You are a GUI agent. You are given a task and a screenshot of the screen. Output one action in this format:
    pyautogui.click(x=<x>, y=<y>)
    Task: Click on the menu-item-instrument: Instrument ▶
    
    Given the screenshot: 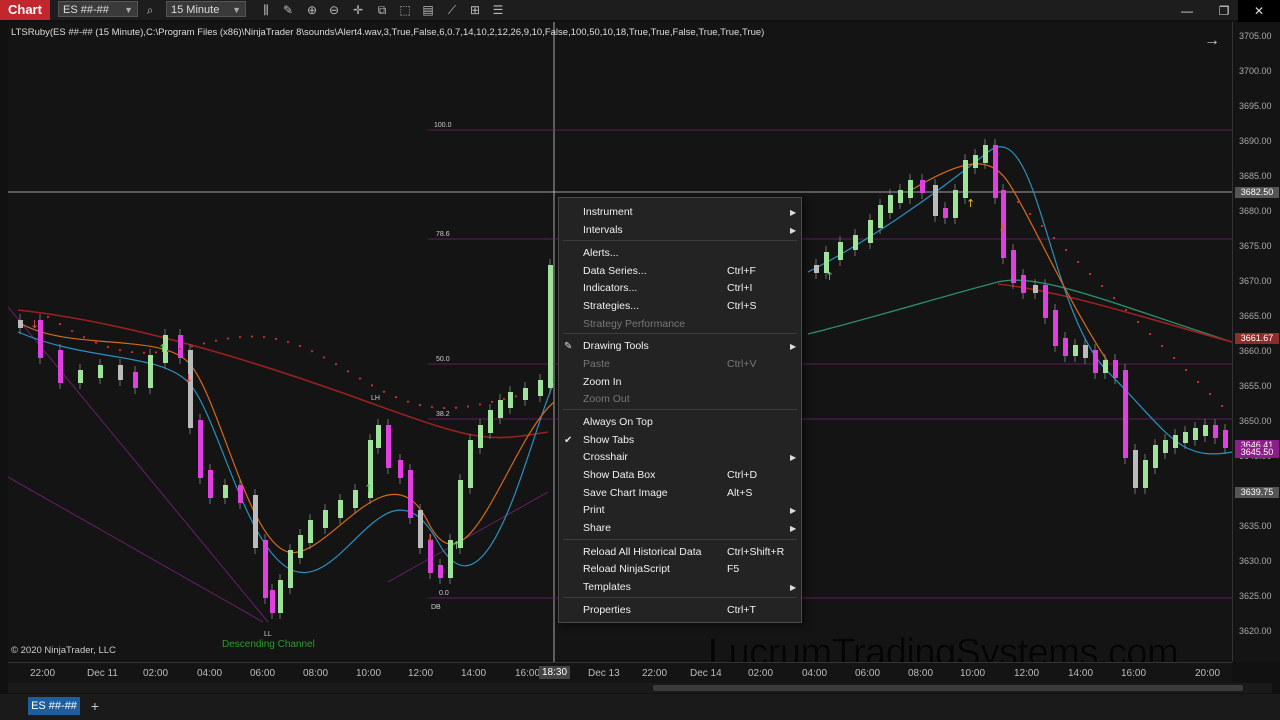 What is the action you would take?
    pyautogui.click(x=680, y=212)
    